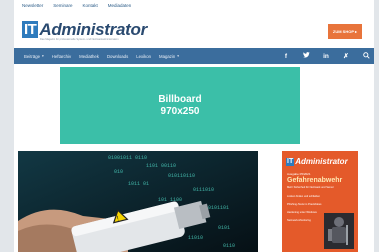 The width and height of the screenshot is (379, 252). I want to click on twitter-icon, so click(306, 56).